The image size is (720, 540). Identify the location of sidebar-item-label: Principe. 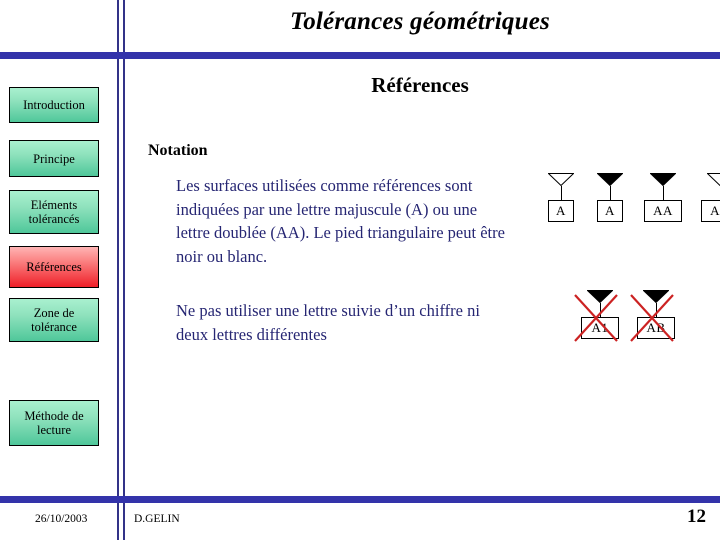
(54, 158).